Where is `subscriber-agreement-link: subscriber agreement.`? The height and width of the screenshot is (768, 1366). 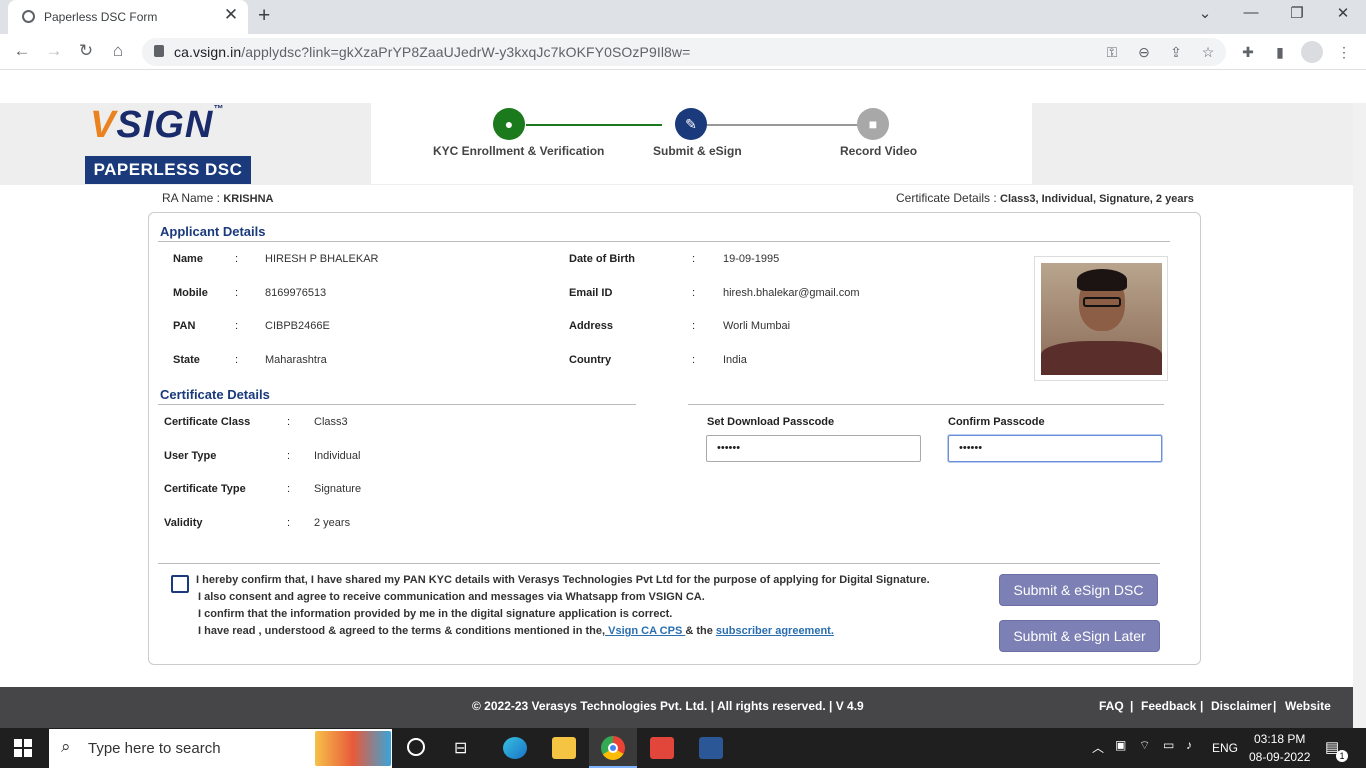
subscriber-agreement-link: subscriber agreement. is located at coordinates (775, 631).